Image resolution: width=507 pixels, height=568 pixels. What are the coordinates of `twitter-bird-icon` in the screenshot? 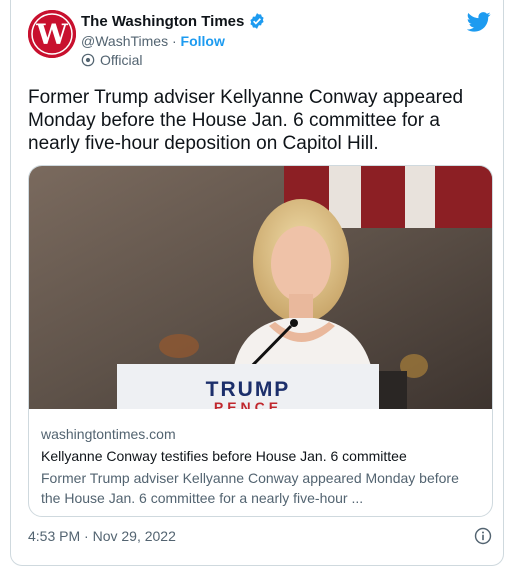 It's located at (479, 22).